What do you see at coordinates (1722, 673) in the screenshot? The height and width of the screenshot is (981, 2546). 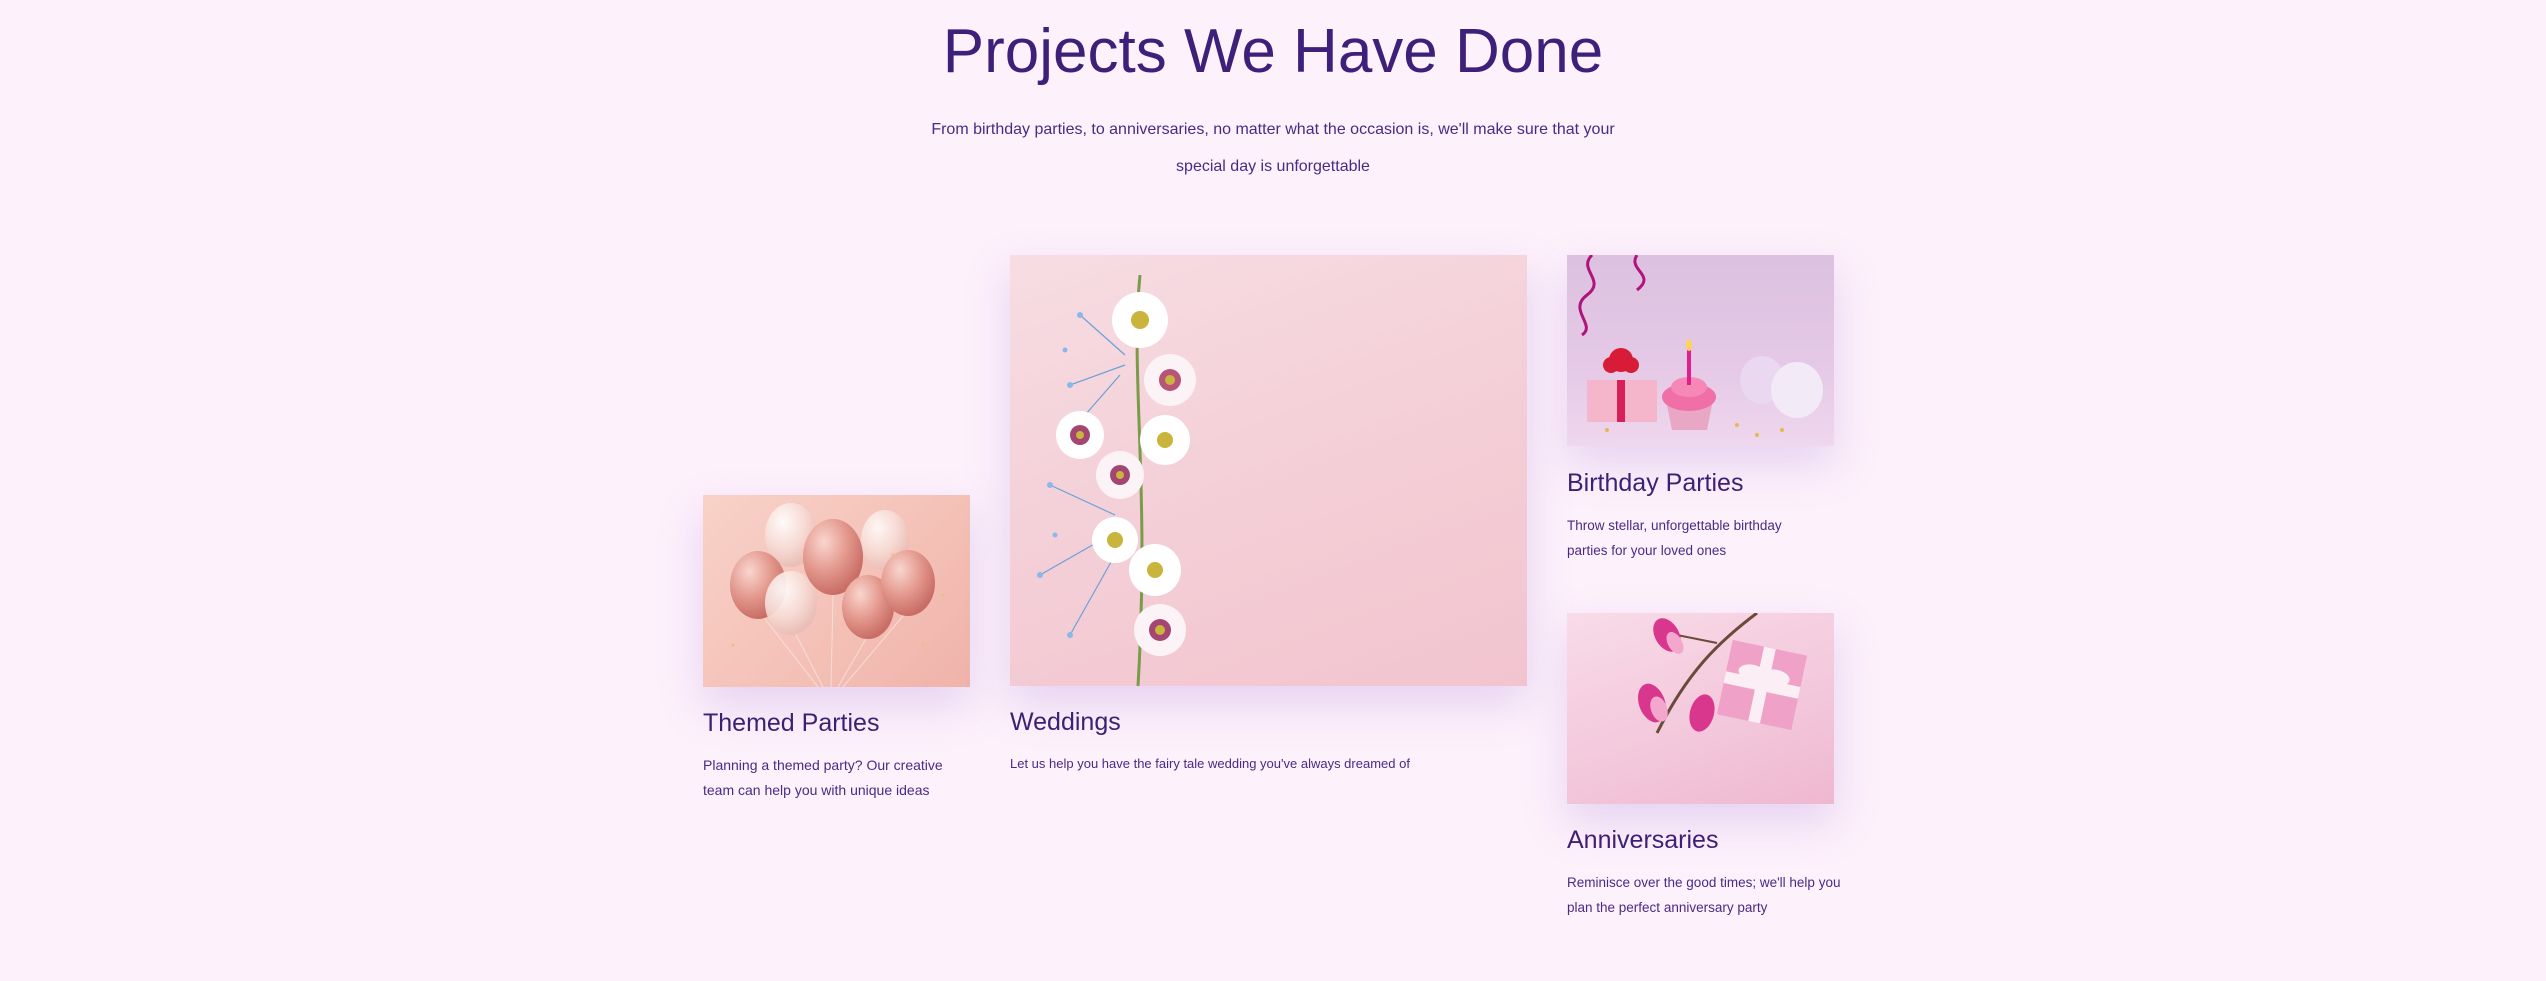 I see `magnolia-gift-illustration` at bounding box center [1722, 673].